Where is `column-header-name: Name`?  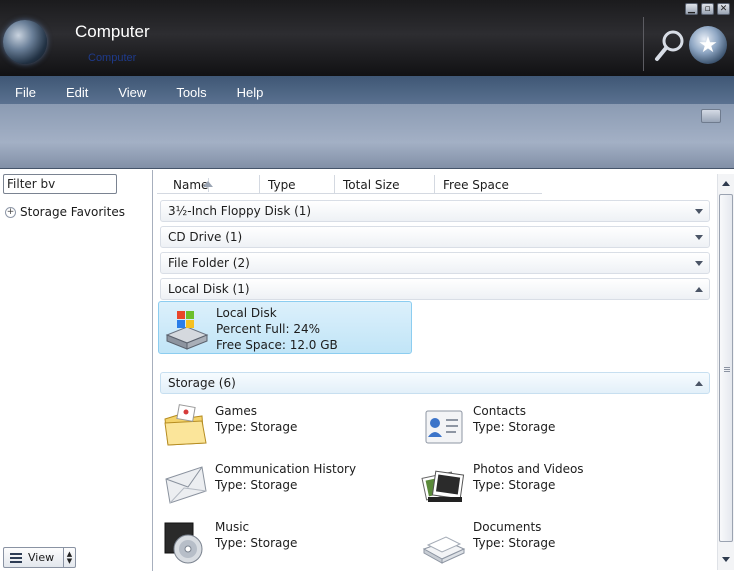
column-header-name: Name is located at coordinates (208, 184).